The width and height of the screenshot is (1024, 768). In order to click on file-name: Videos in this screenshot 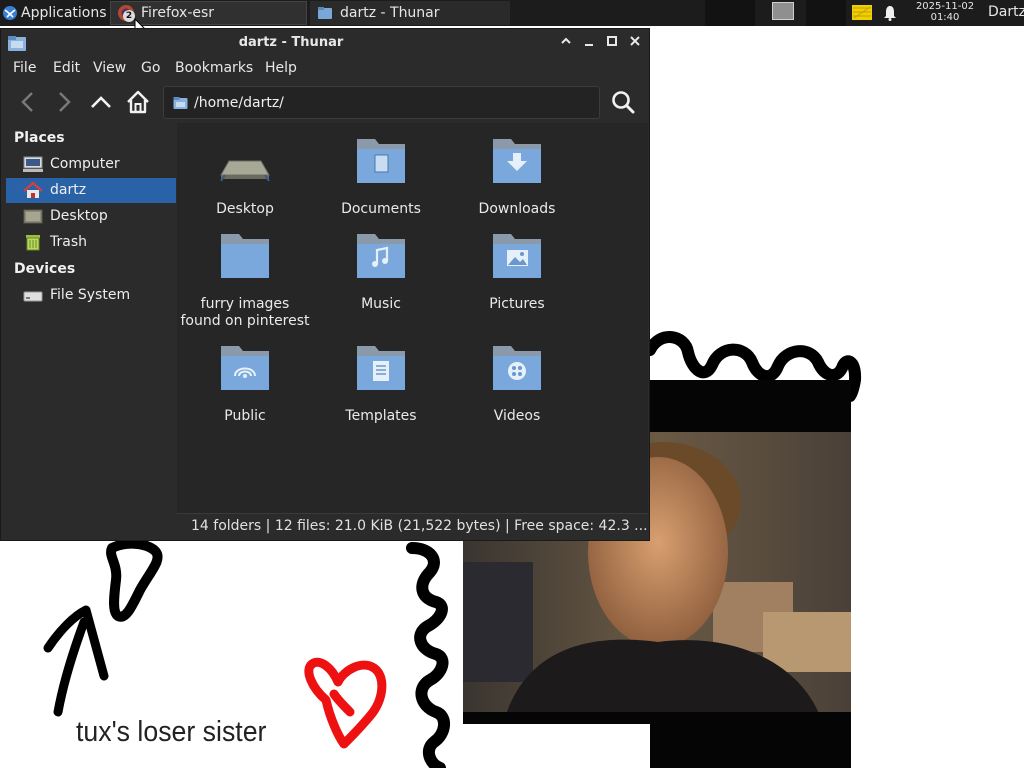, I will do `click(517, 416)`.